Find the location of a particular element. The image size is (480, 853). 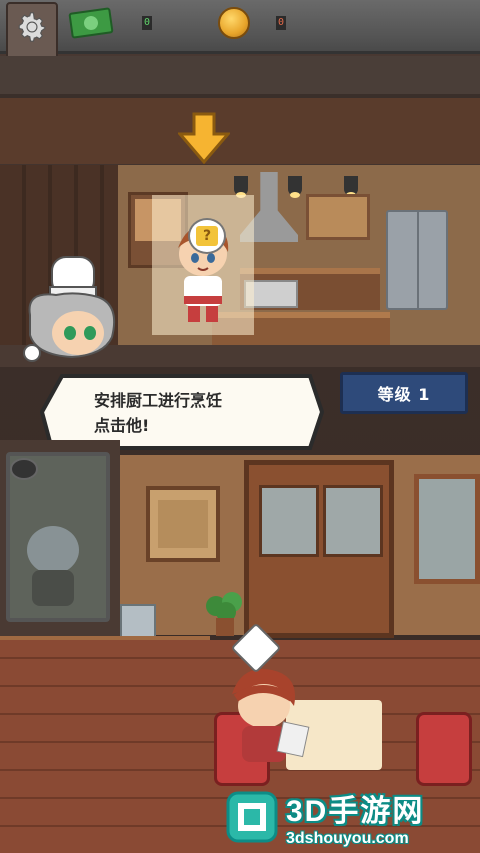

elevator-gauge is located at coordinates (24, 469).